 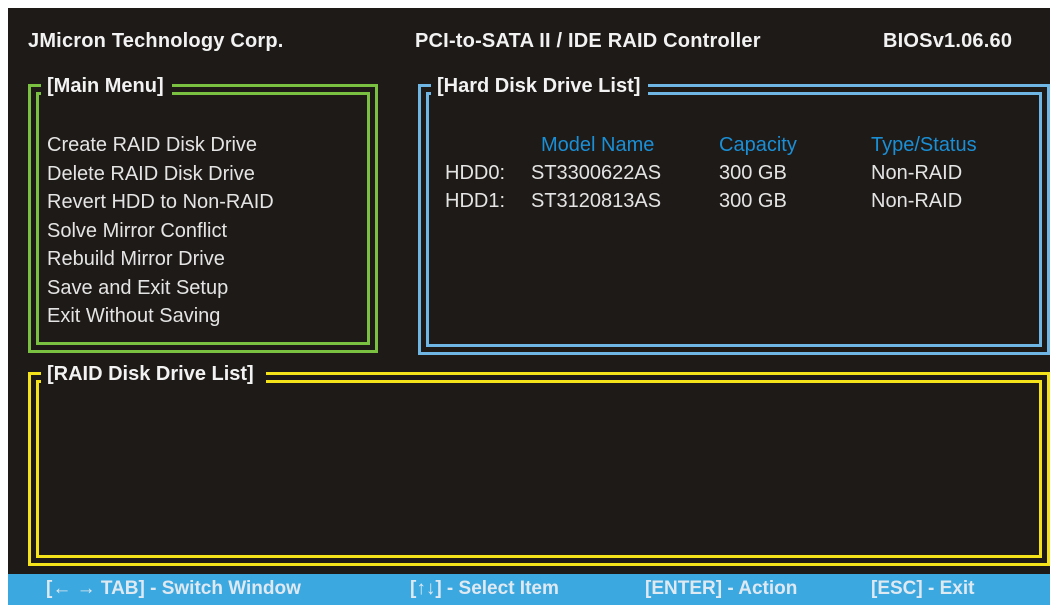 What do you see at coordinates (153, 374) in the screenshot?
I see `raid-list-title: [RAID Disk Drive List]` at bounding box center [153, 374].